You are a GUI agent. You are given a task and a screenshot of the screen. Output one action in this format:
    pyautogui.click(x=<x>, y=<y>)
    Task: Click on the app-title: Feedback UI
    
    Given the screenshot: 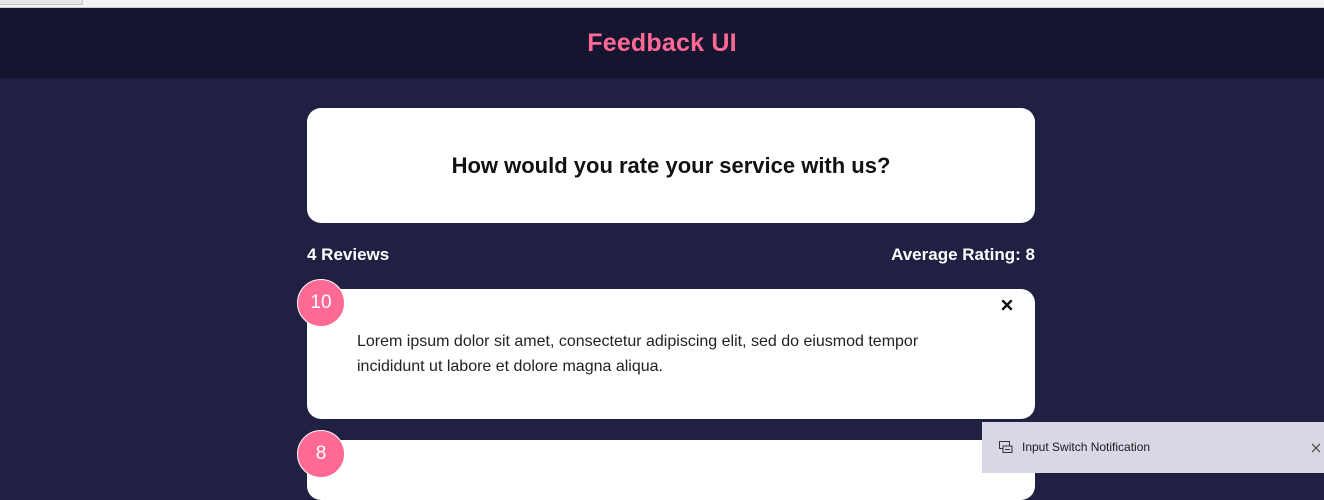 What is the action you would take?
    pyautogui.click(x=662, y=42)
    